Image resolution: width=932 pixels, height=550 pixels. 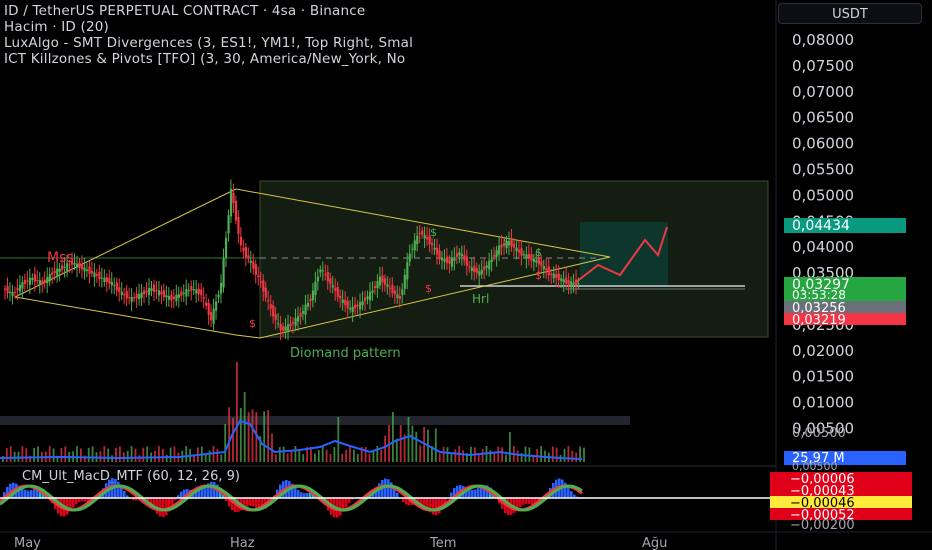 I want to click on volume-indicator-label: Hacim · ID (20), so click(x=56, y=27).